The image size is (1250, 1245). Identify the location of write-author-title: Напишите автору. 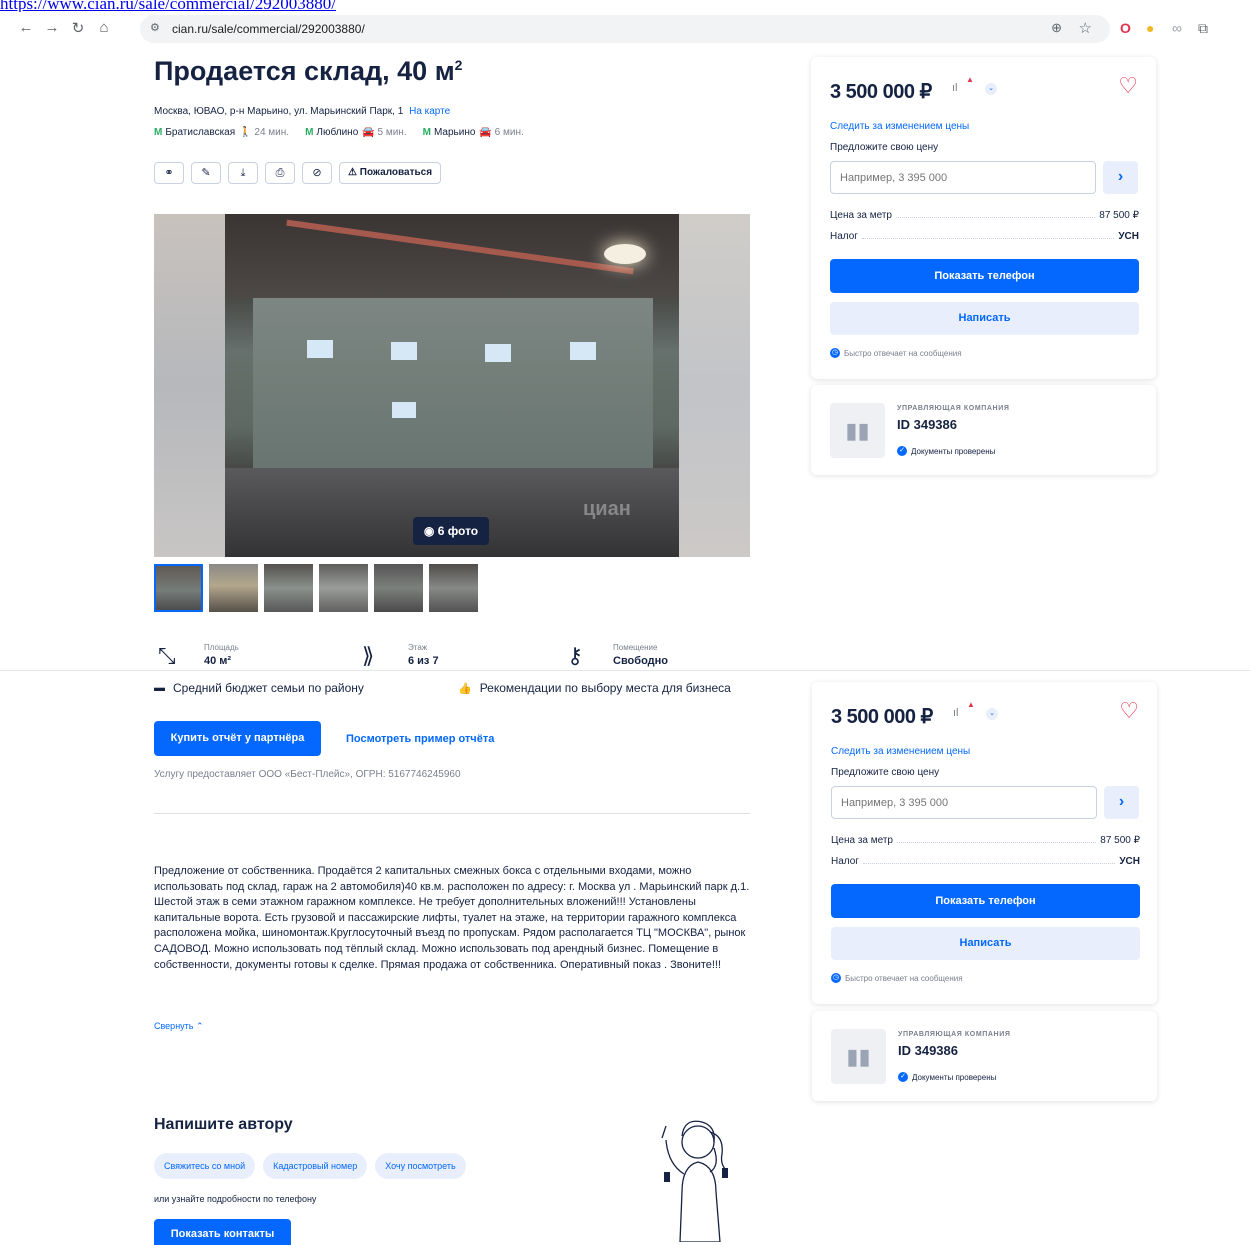
(223, 1124).